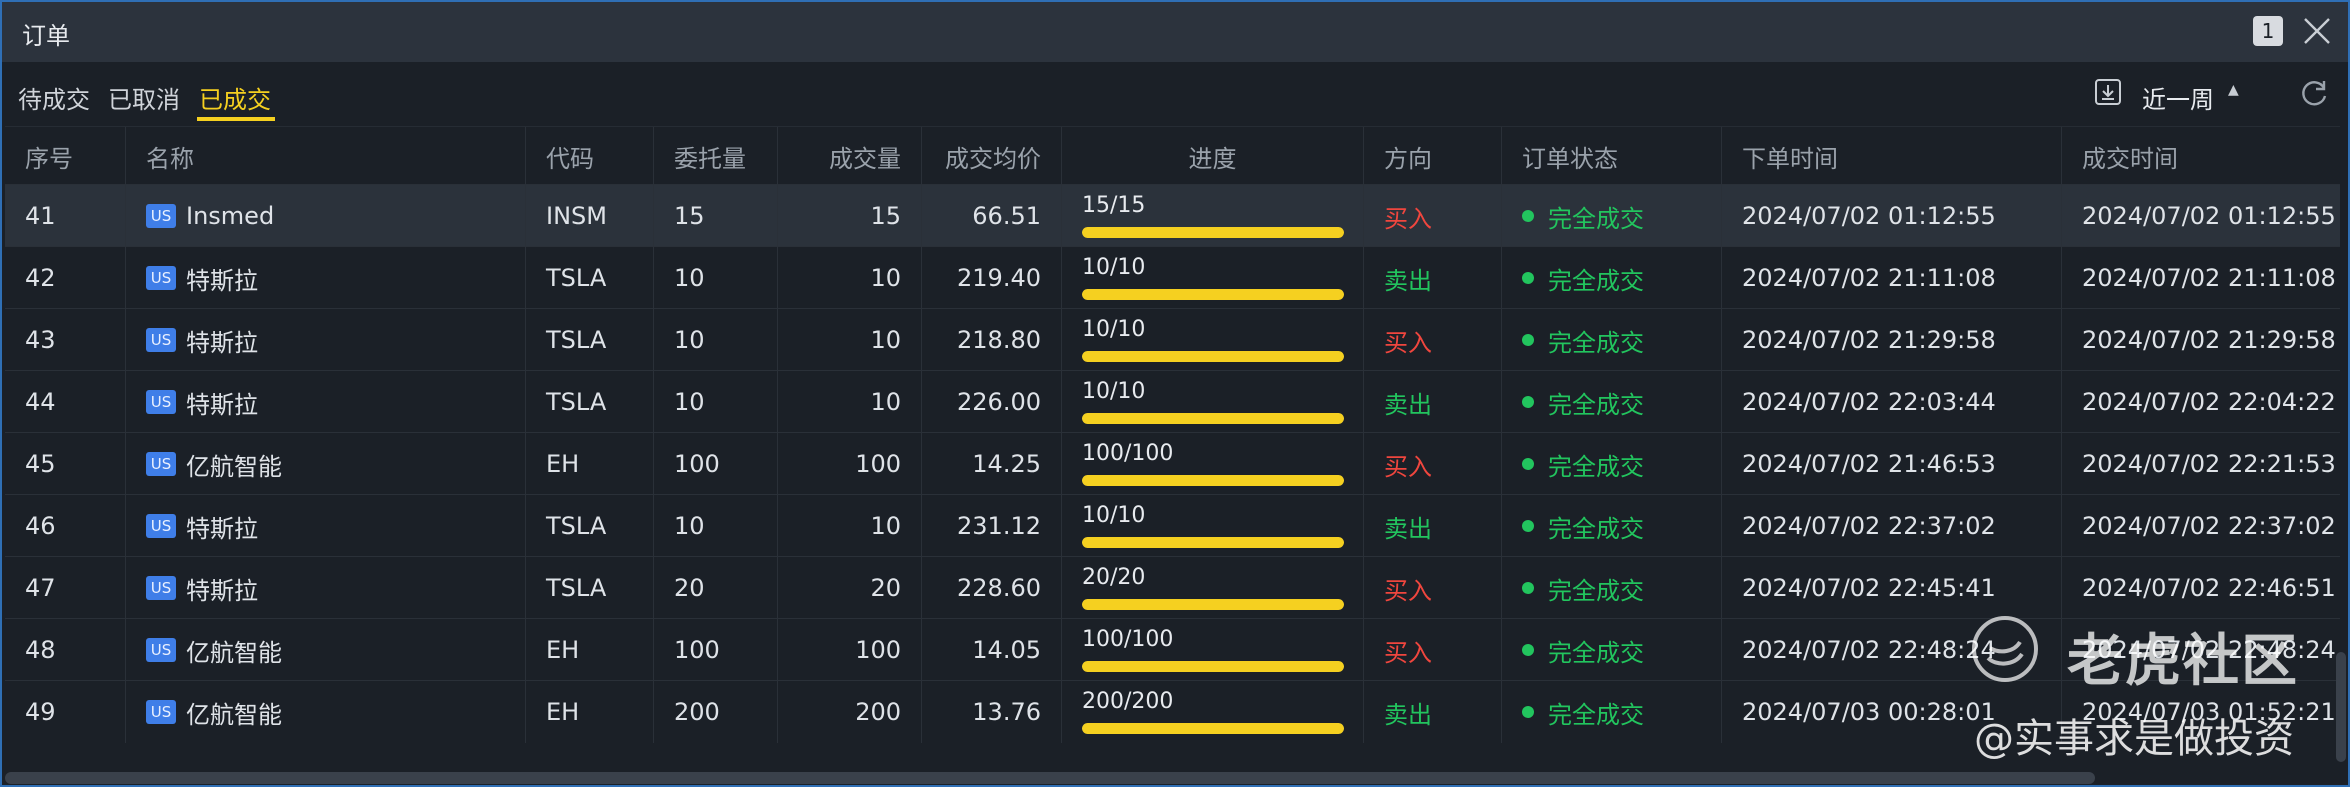 The height and width of the screenshot is (787, 2350). I want to click on cell-no: 46, so click(40, 526).